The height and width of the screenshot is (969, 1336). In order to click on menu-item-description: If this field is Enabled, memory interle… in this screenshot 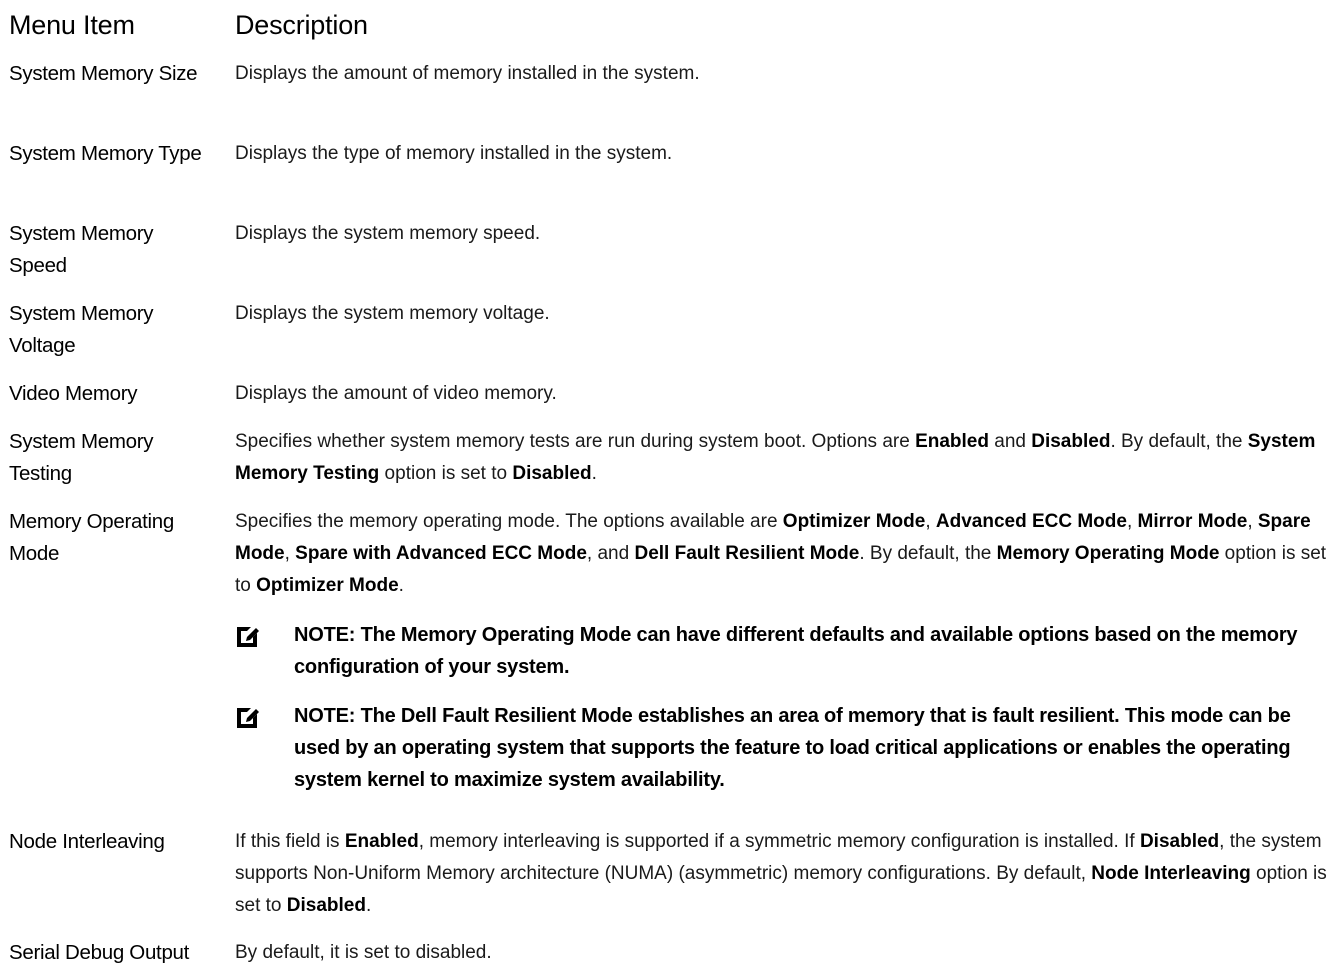, I will do `click(781, 873)`.